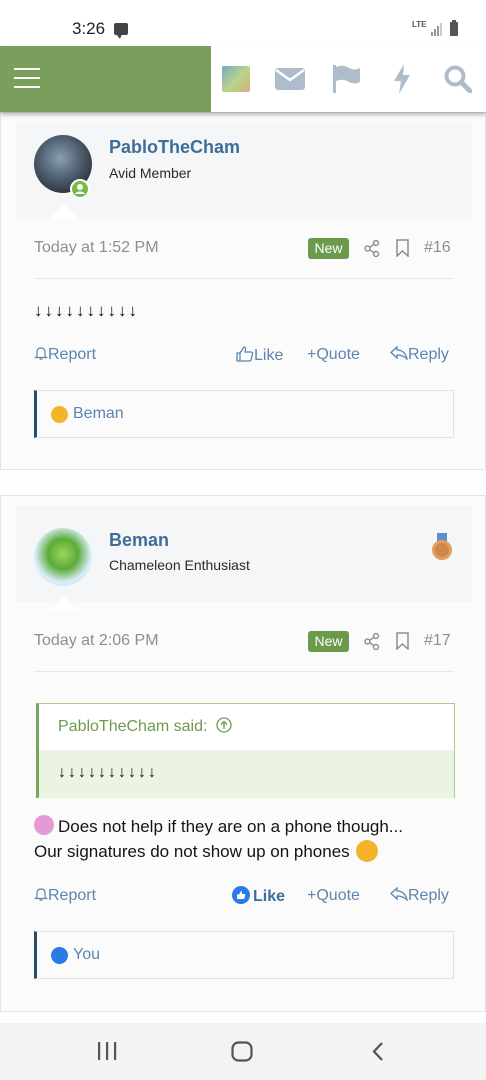  What do you see at coordinates (437, 641) in the screenshot?
I see `post-number: #17` at bounding box center [437, 641].